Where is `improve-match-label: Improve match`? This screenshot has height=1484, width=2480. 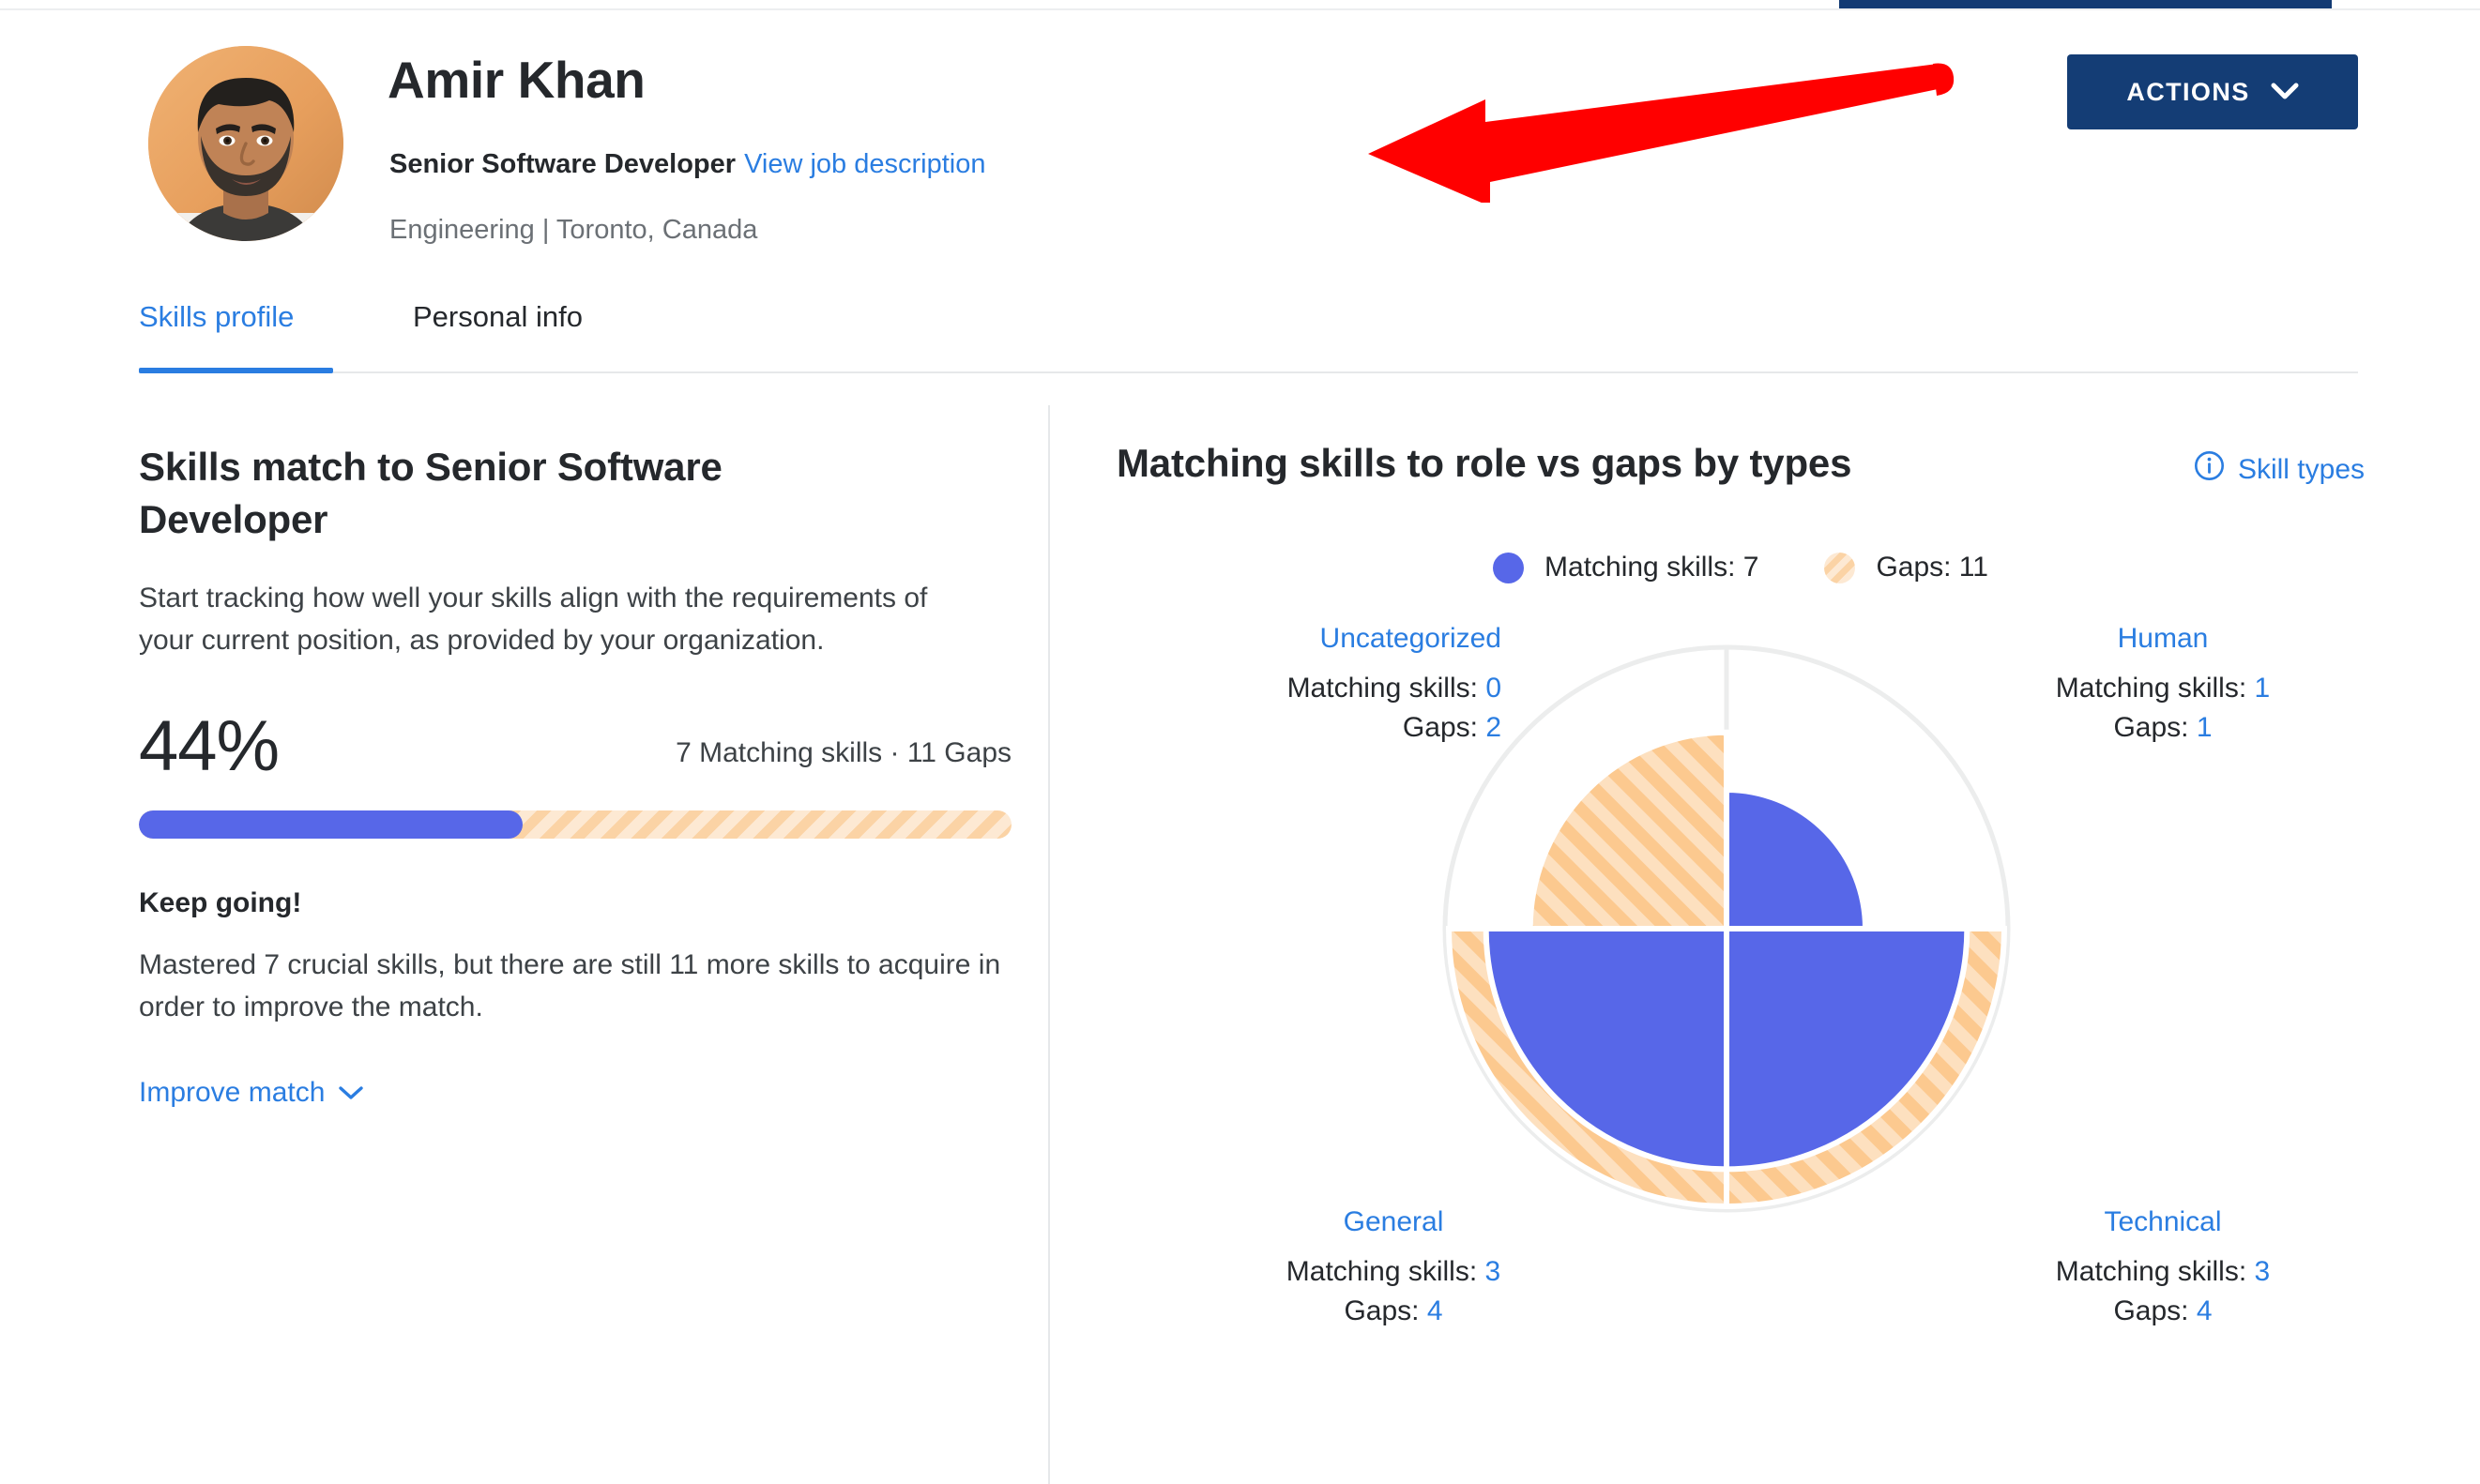
improve-match-label: Improve match is located at coordinates (232, 1092).